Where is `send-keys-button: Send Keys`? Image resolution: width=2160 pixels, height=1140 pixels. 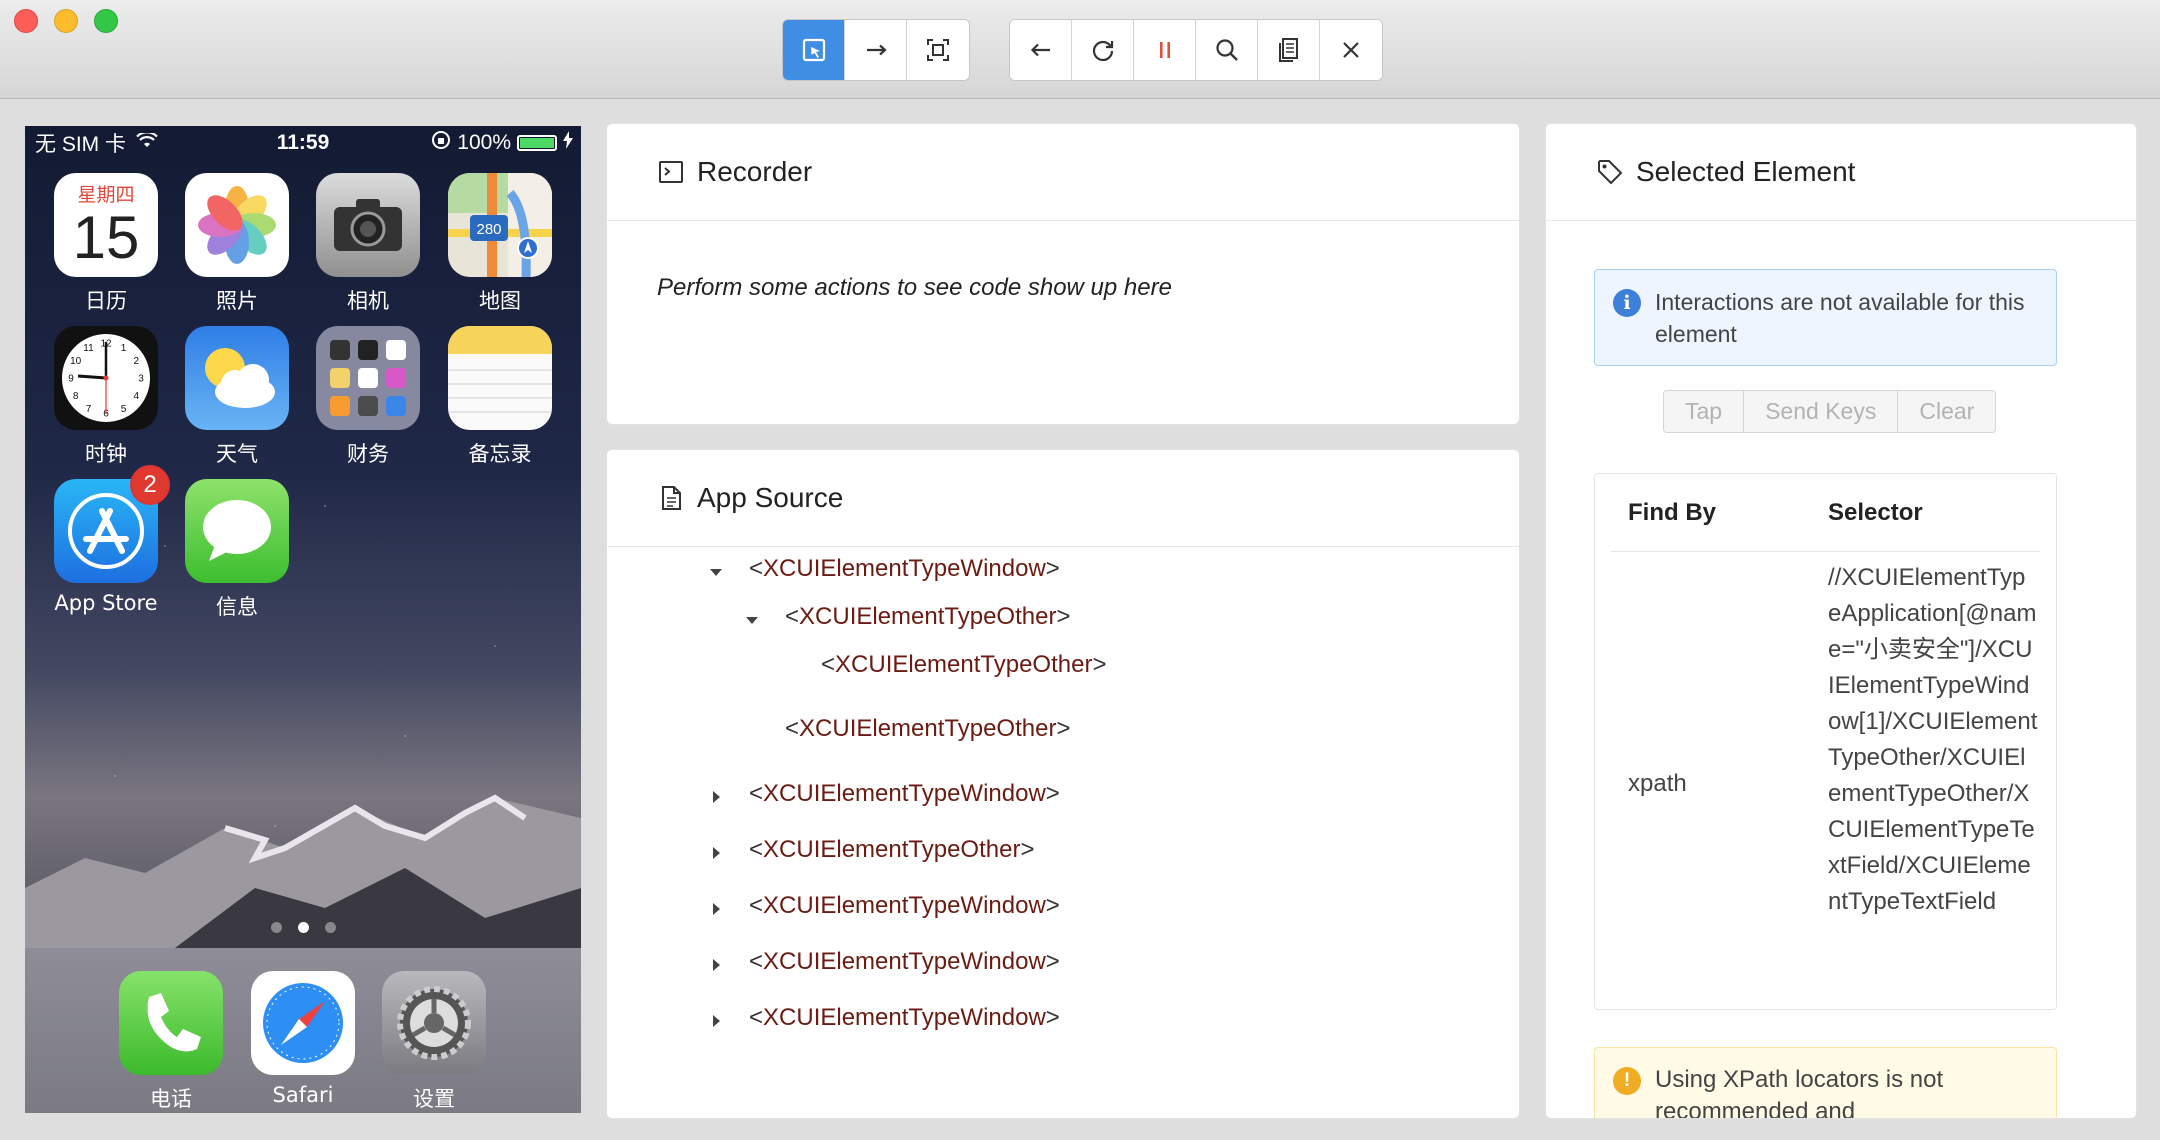
send-keys-button: Send Keys is located at coordinates (1821, 411).